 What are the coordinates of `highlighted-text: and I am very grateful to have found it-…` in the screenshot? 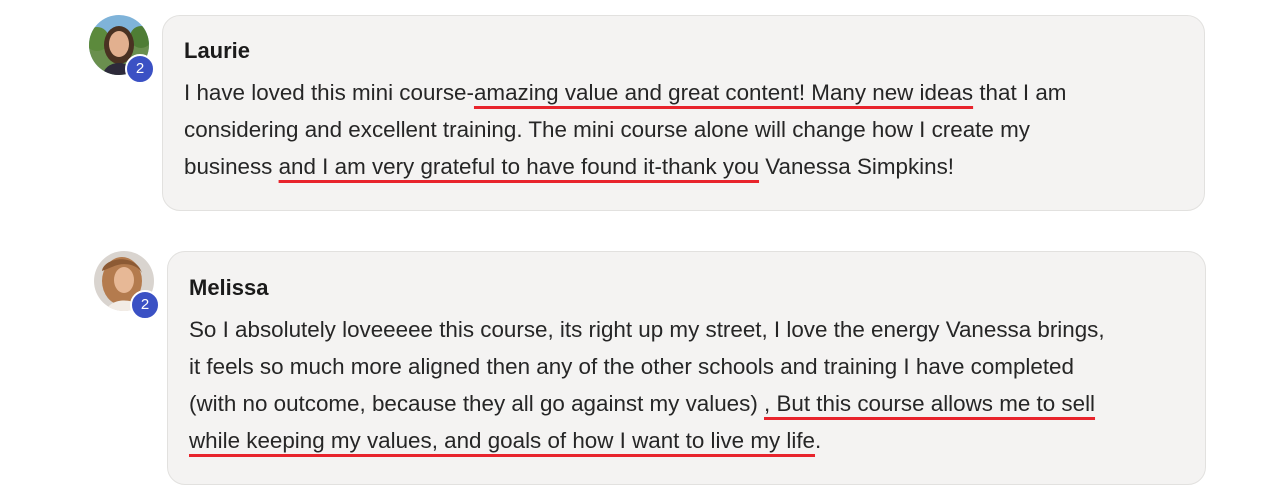 It's located at (519, 166).